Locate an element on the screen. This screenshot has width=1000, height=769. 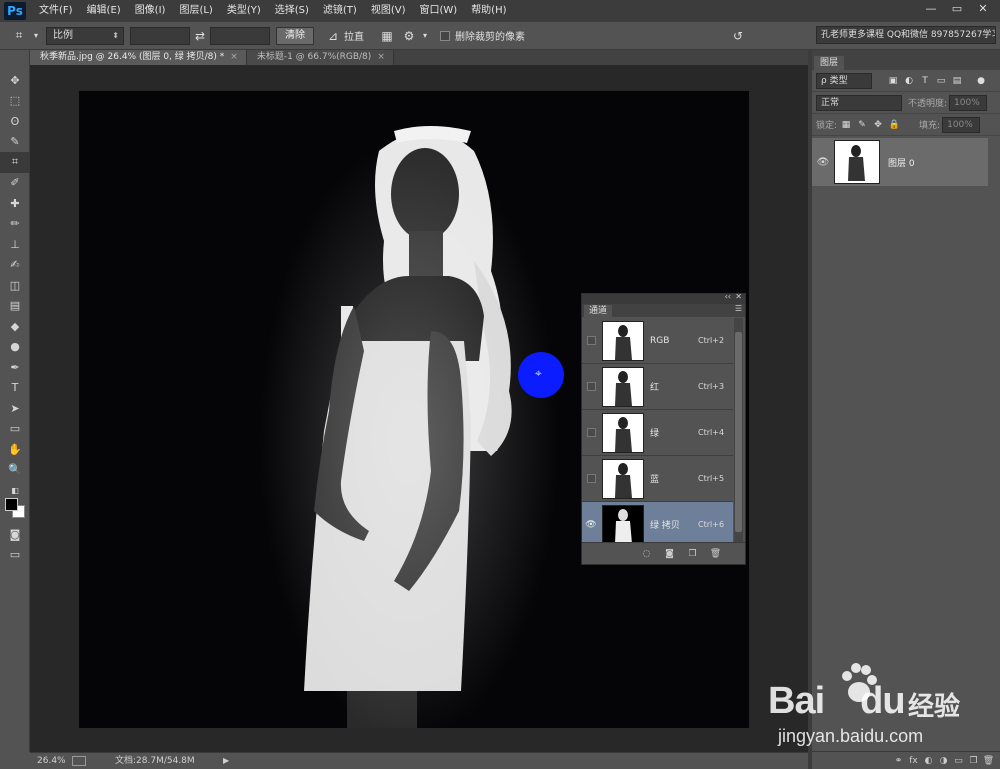
layer-name: 图层 0 is located at coordinates (901, 162).